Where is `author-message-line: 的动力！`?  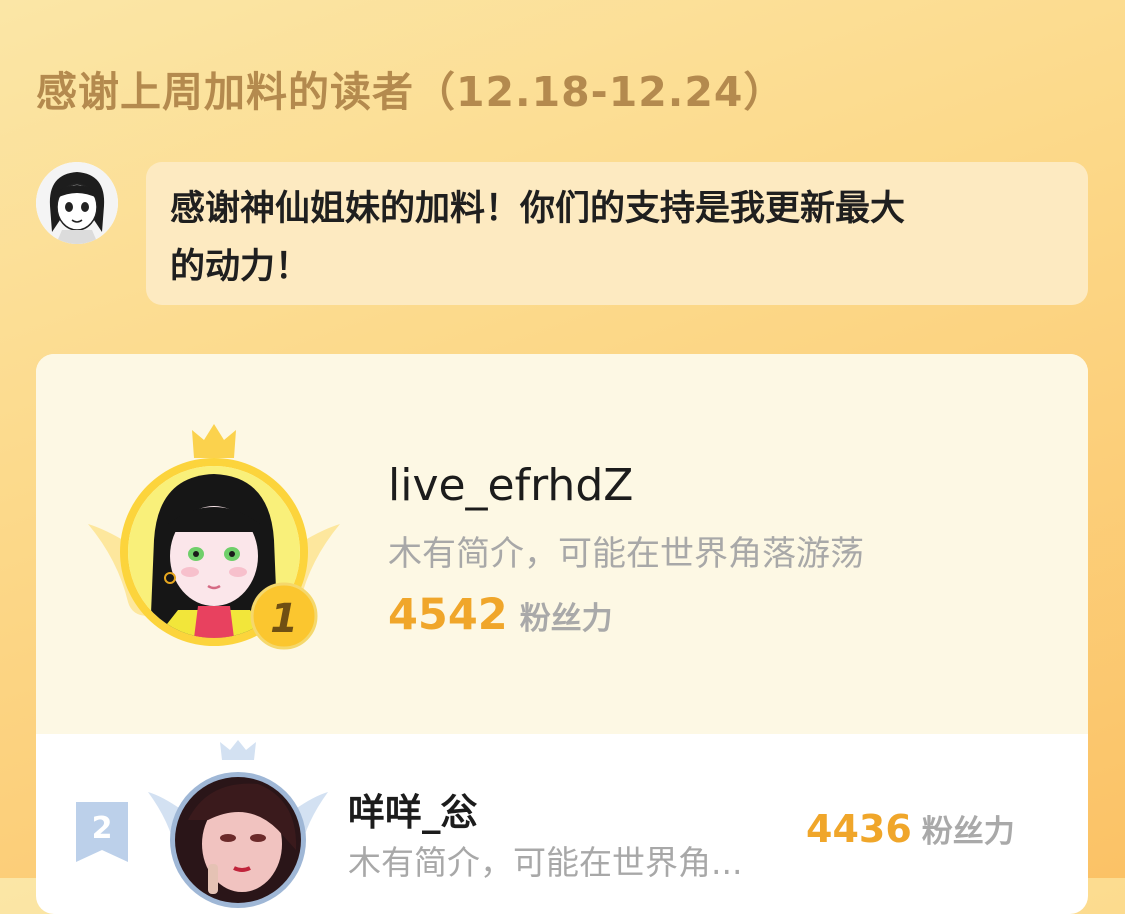 author-message-line: 的动力！ is located at coordinates (240, 267).